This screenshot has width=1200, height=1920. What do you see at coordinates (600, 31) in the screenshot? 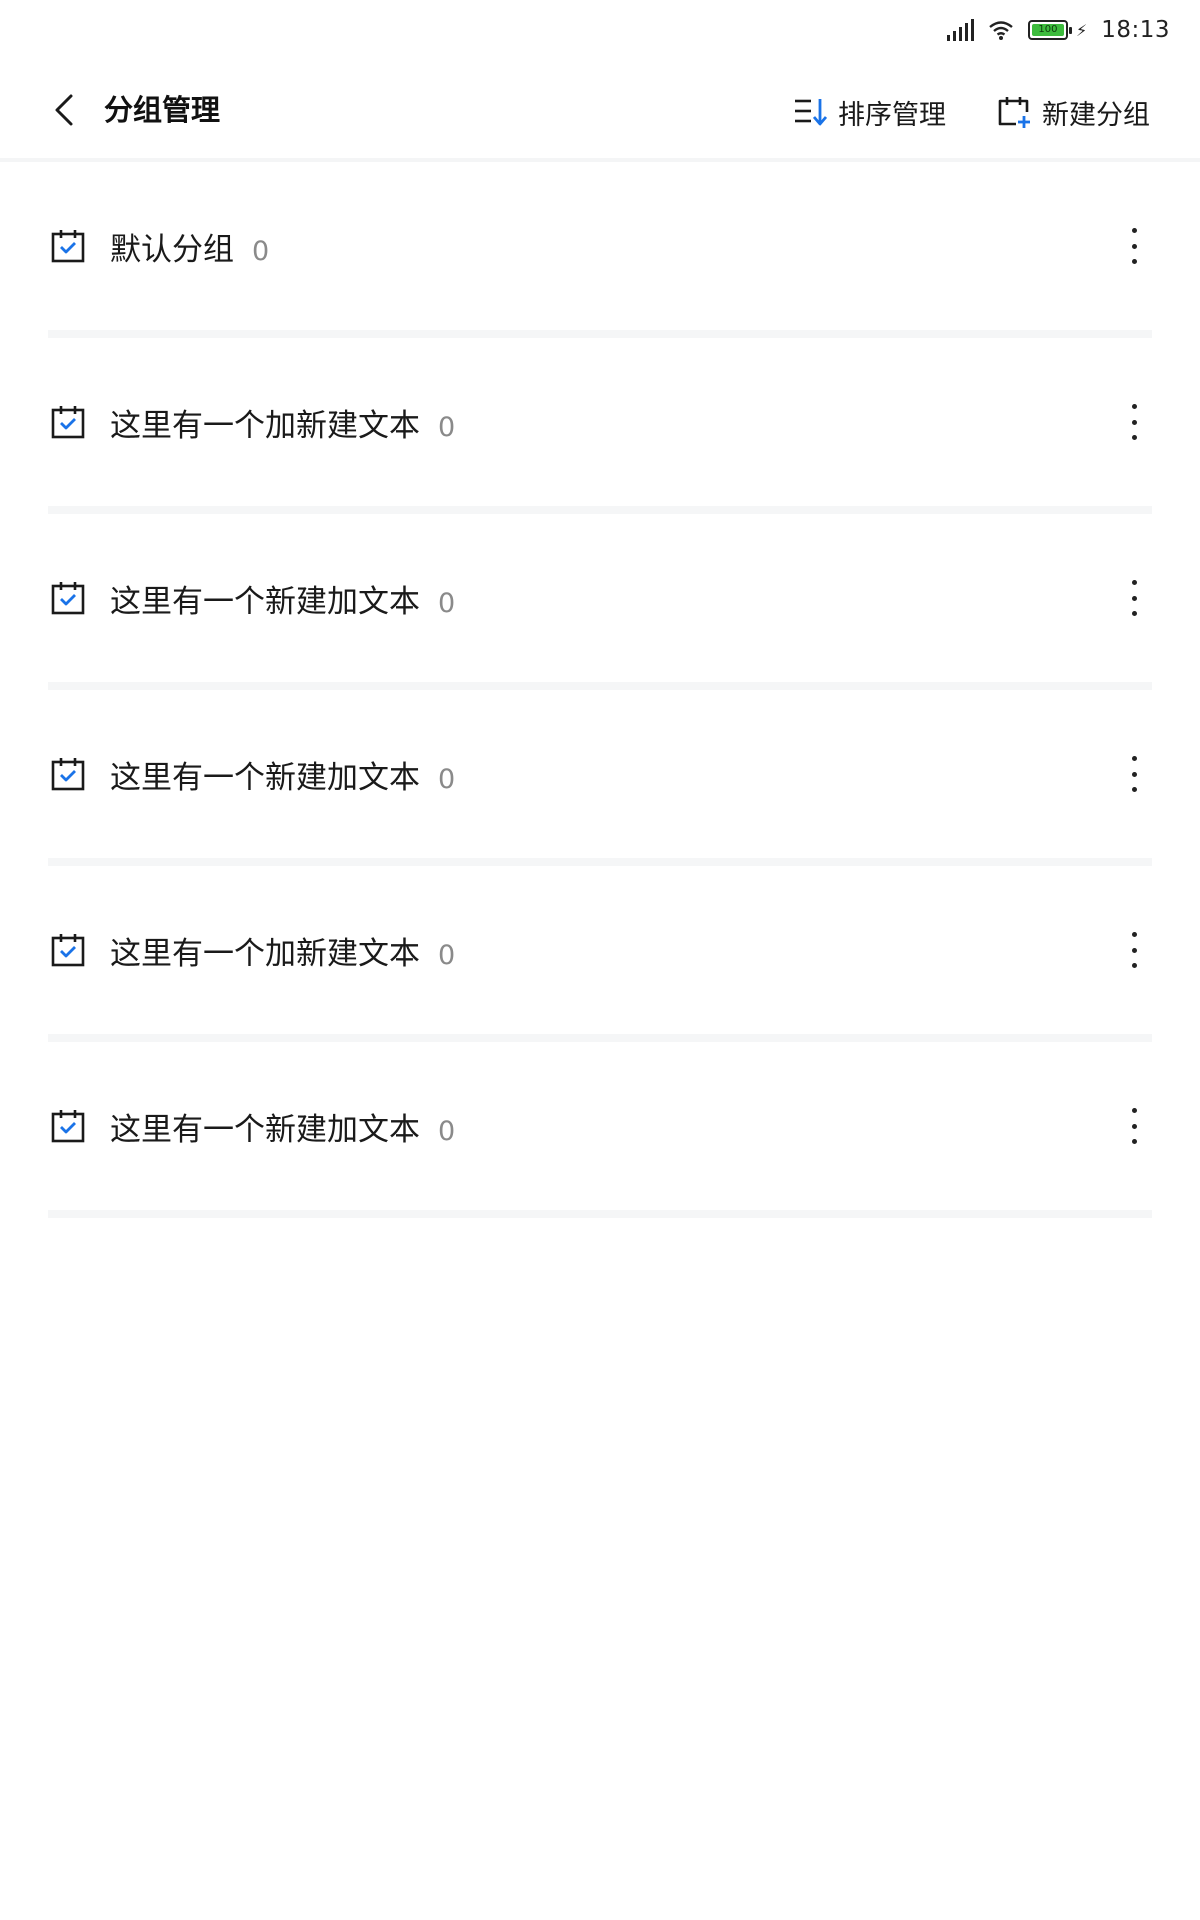
I see `status-bar: 100 ⚡ 18:13` at bounding box center [600, 31].